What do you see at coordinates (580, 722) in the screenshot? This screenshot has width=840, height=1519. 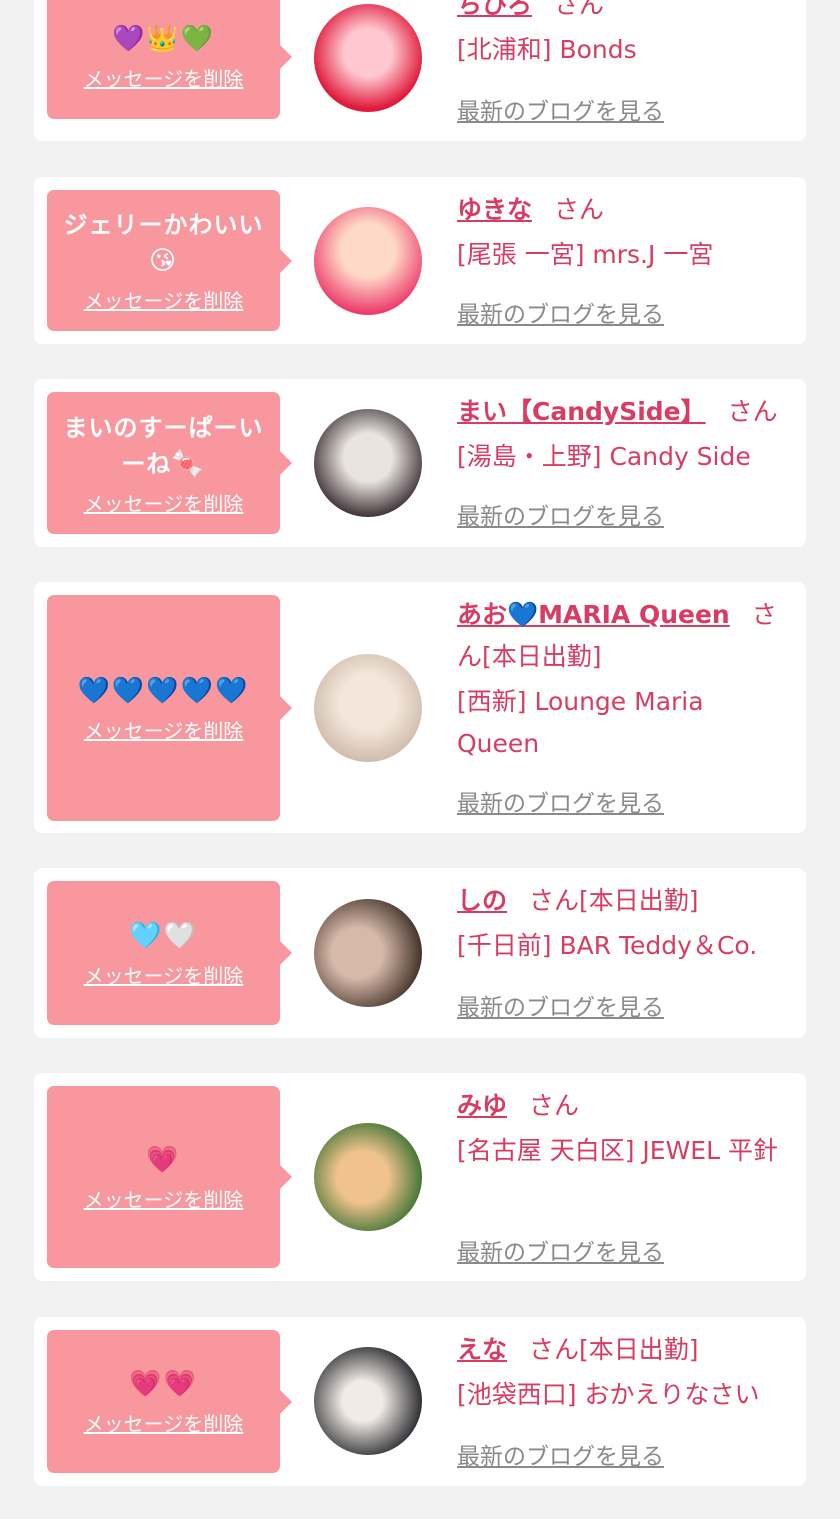 I see `shop-label: [西新] Lounge Maria Queen` at bounding box center [580, 722].